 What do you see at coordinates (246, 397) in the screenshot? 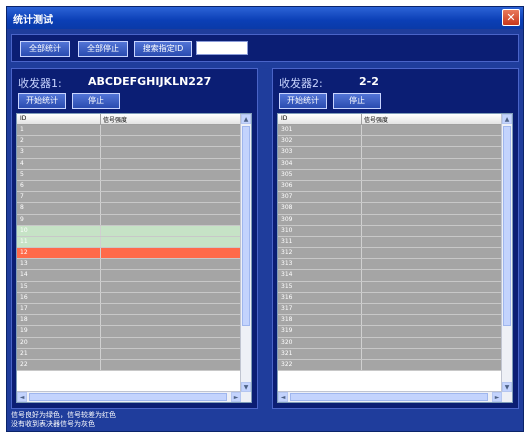
I see `scroll-corner` at bounding box center [246, 397].